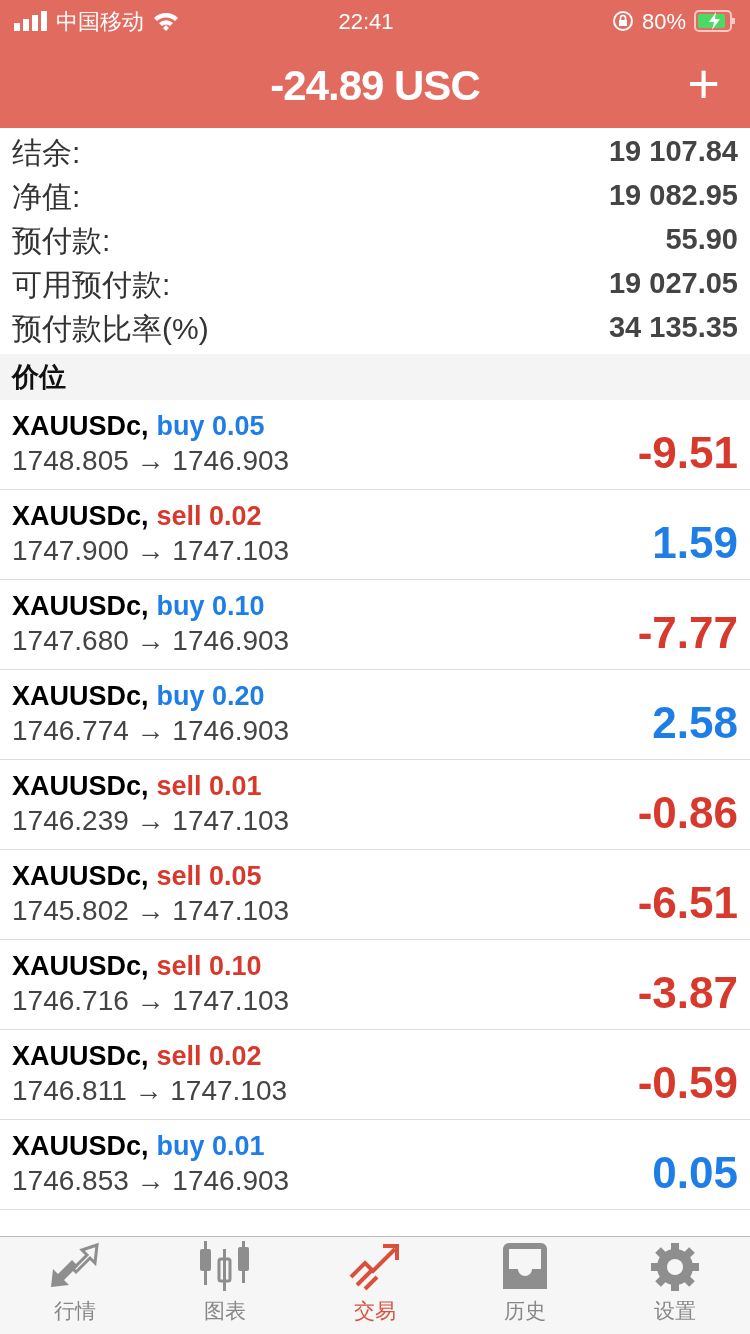 Image resolution: width=750 pixels, height=1334 pixels. I want to click on profit-value: -6.51, so click(687, 902).